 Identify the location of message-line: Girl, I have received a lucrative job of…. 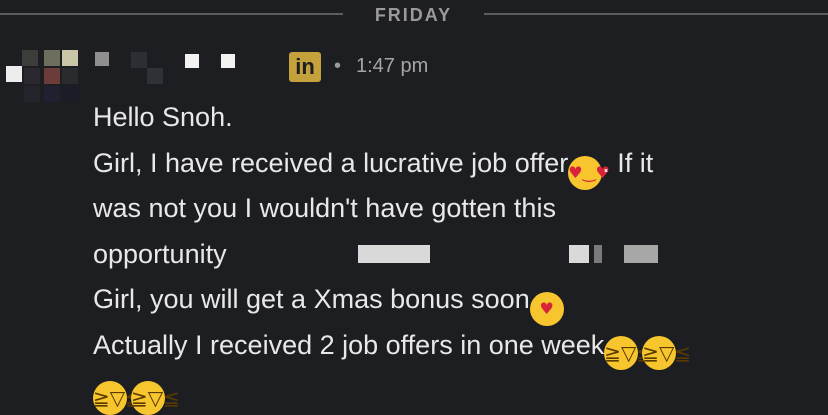
(453, 165).